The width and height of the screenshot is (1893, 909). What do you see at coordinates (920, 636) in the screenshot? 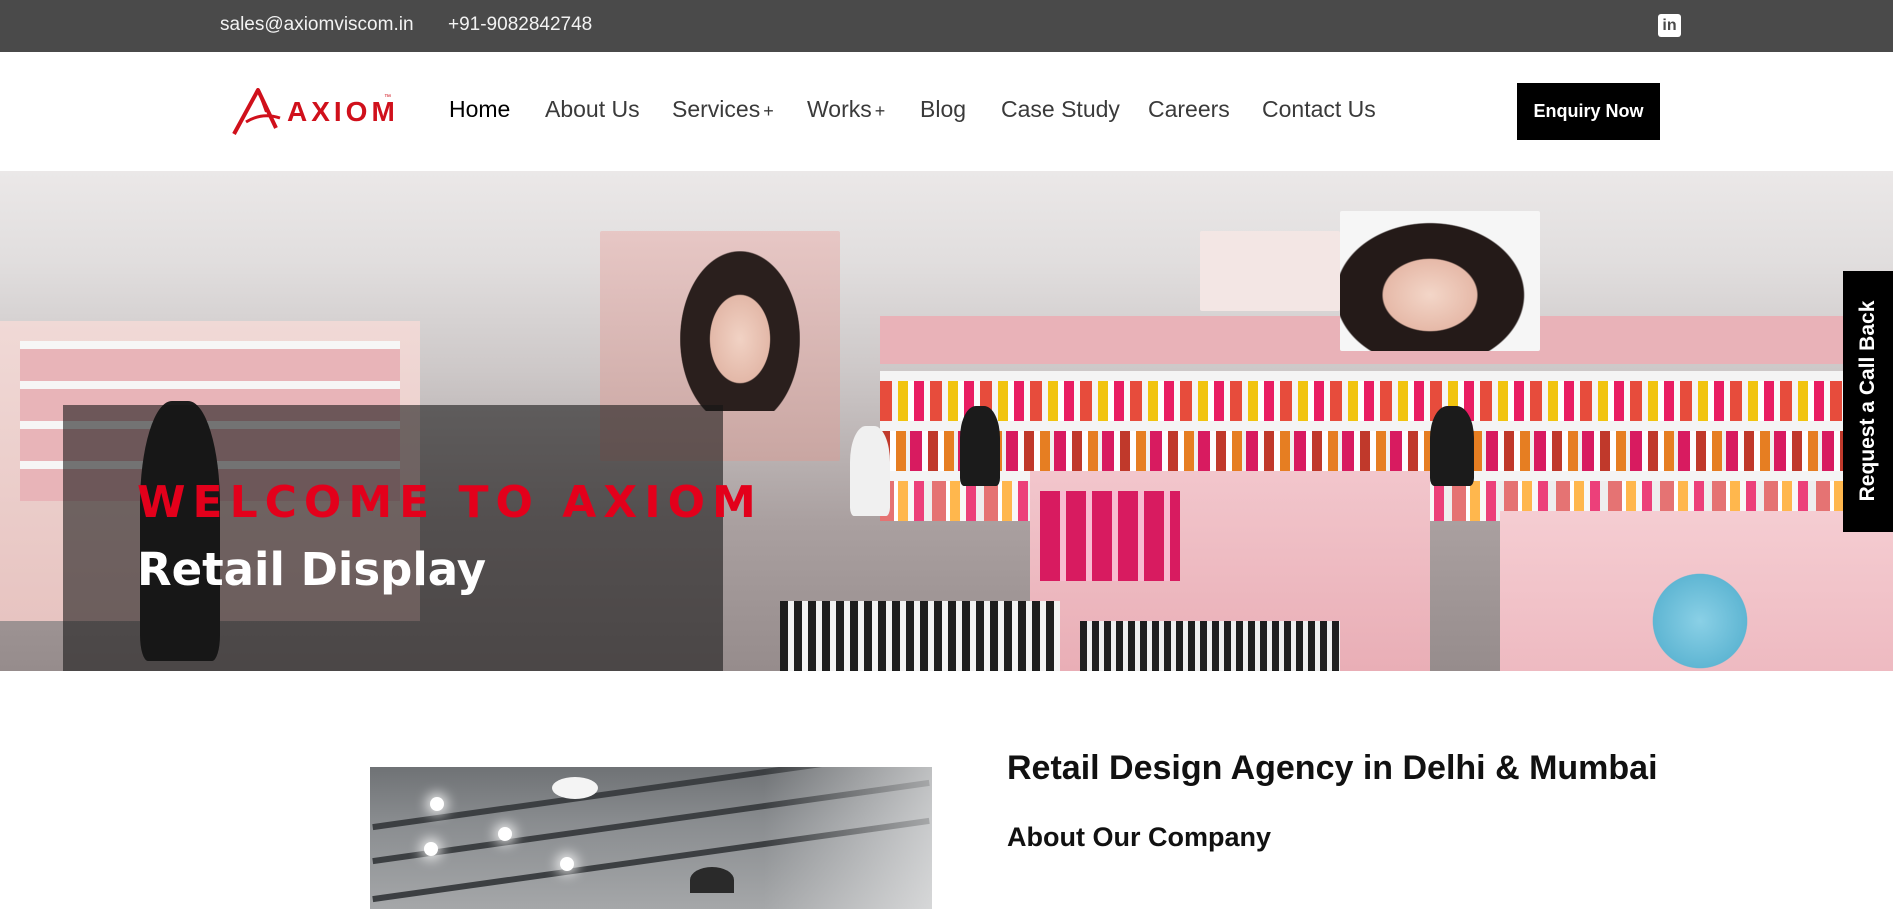
I see `hero-photo-lipstick-tray` at bounding box center [920, 636].